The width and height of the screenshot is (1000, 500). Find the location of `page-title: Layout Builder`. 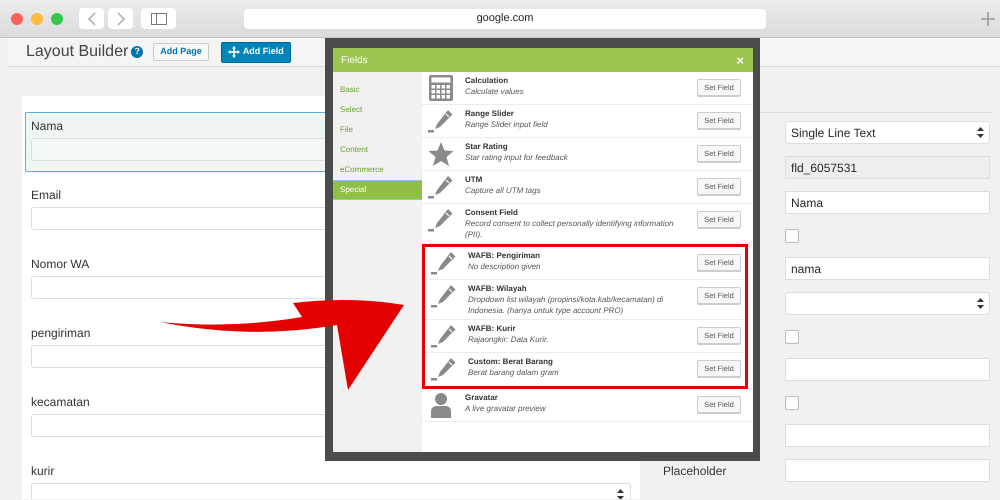

page-title: Layout Builder is located at coordinates (77, 52).